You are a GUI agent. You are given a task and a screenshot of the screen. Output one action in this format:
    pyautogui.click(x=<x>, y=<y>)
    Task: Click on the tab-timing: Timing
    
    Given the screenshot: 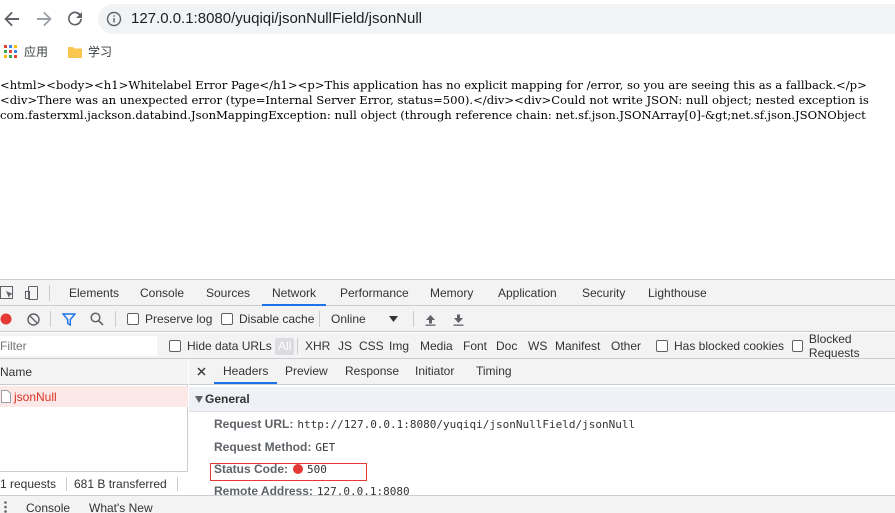 What is the action you would take?
    pyautogui.click(x=494, y=371)
    